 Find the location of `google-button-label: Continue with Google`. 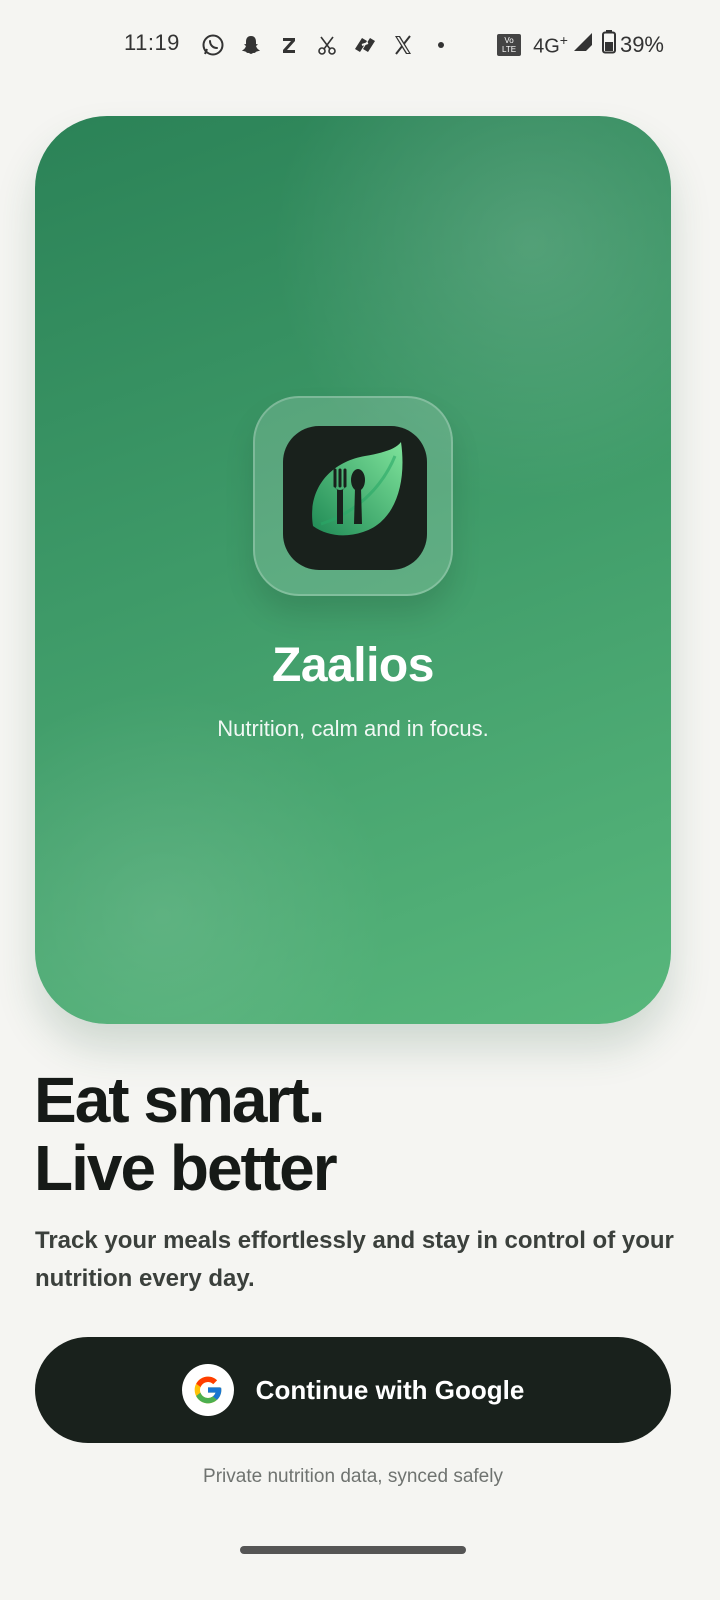

google-button-label: Continue with Google is located at coordinates (390, 1389).